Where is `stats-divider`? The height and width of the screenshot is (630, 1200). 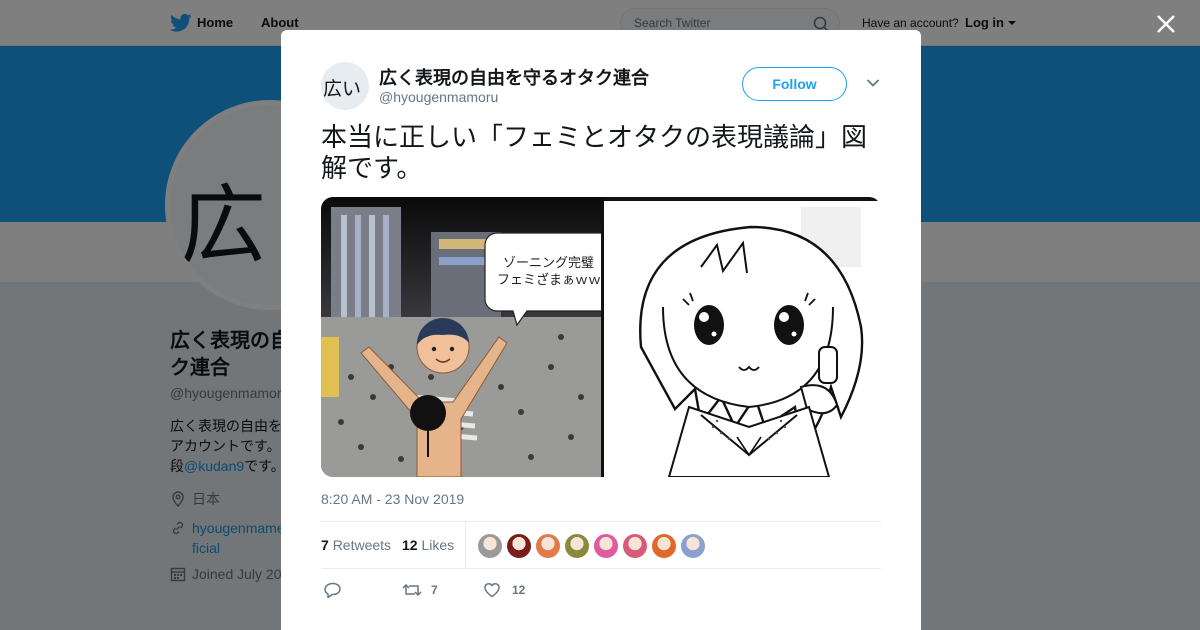
stats-divider is located at coordinates (465, 545).